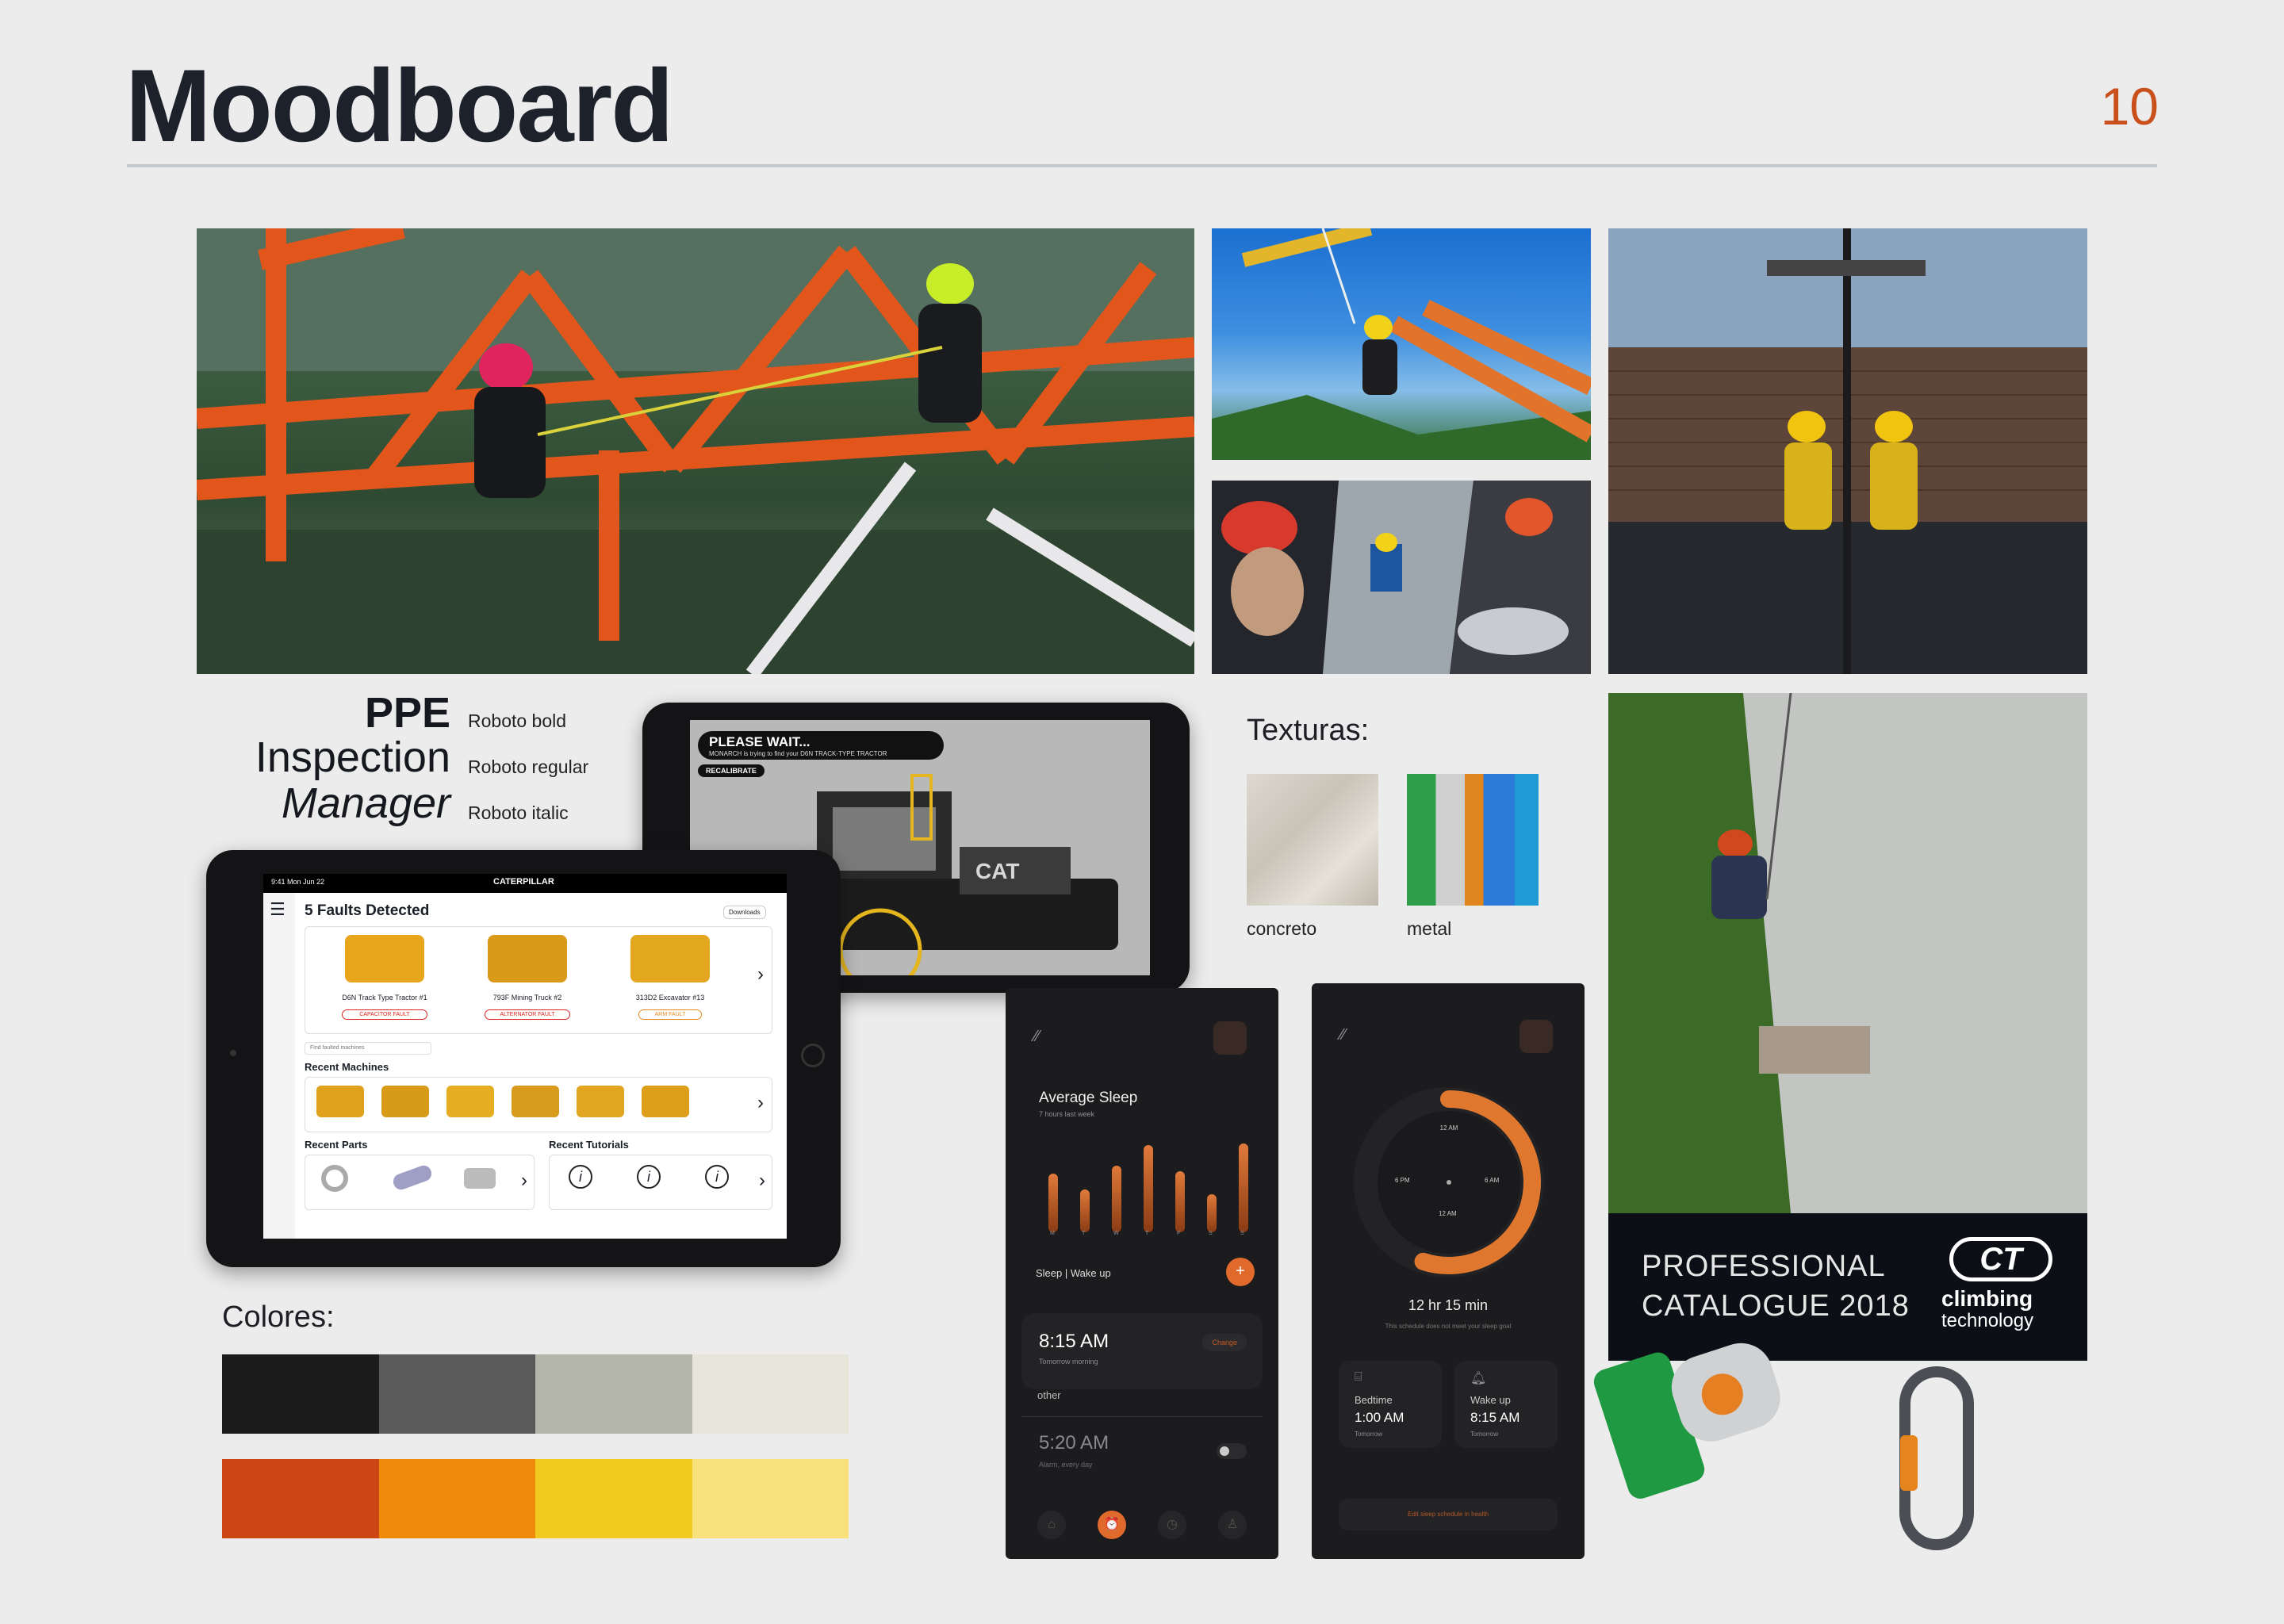  Describe the element at coordinates (282, 910) in the screenshot. I see `menu-icon: ☰` at that location.